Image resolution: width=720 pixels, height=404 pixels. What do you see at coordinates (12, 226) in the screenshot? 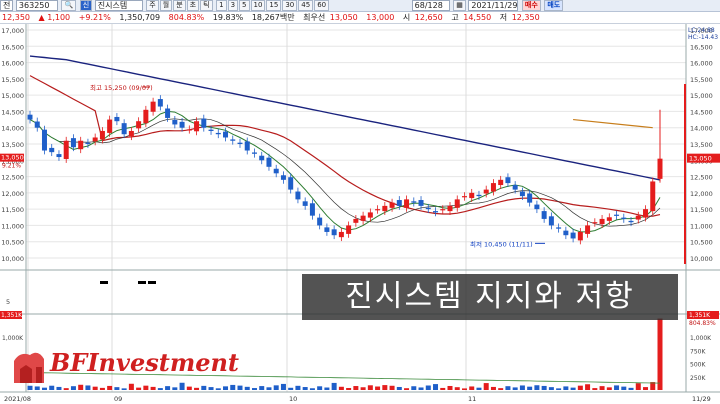
I see `y-tick-left: 11,000` at bounding box center [12, 226].